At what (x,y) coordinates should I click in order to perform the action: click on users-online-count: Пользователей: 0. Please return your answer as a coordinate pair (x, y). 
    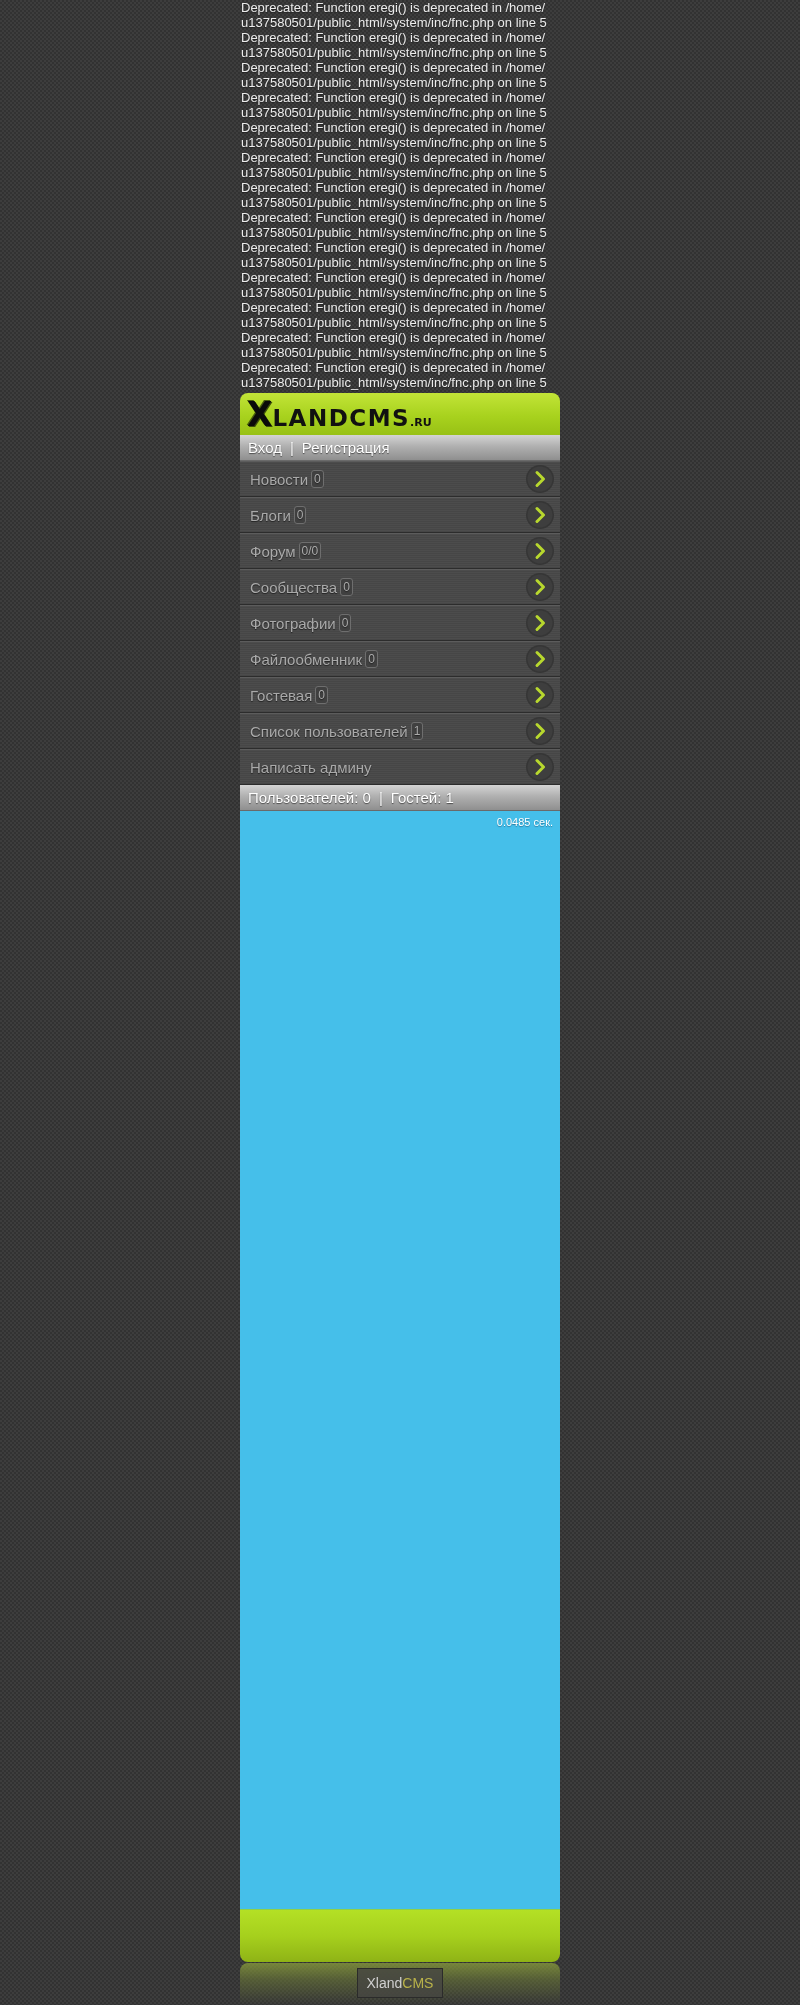
    Looking at the image, I should click on (309, 797).